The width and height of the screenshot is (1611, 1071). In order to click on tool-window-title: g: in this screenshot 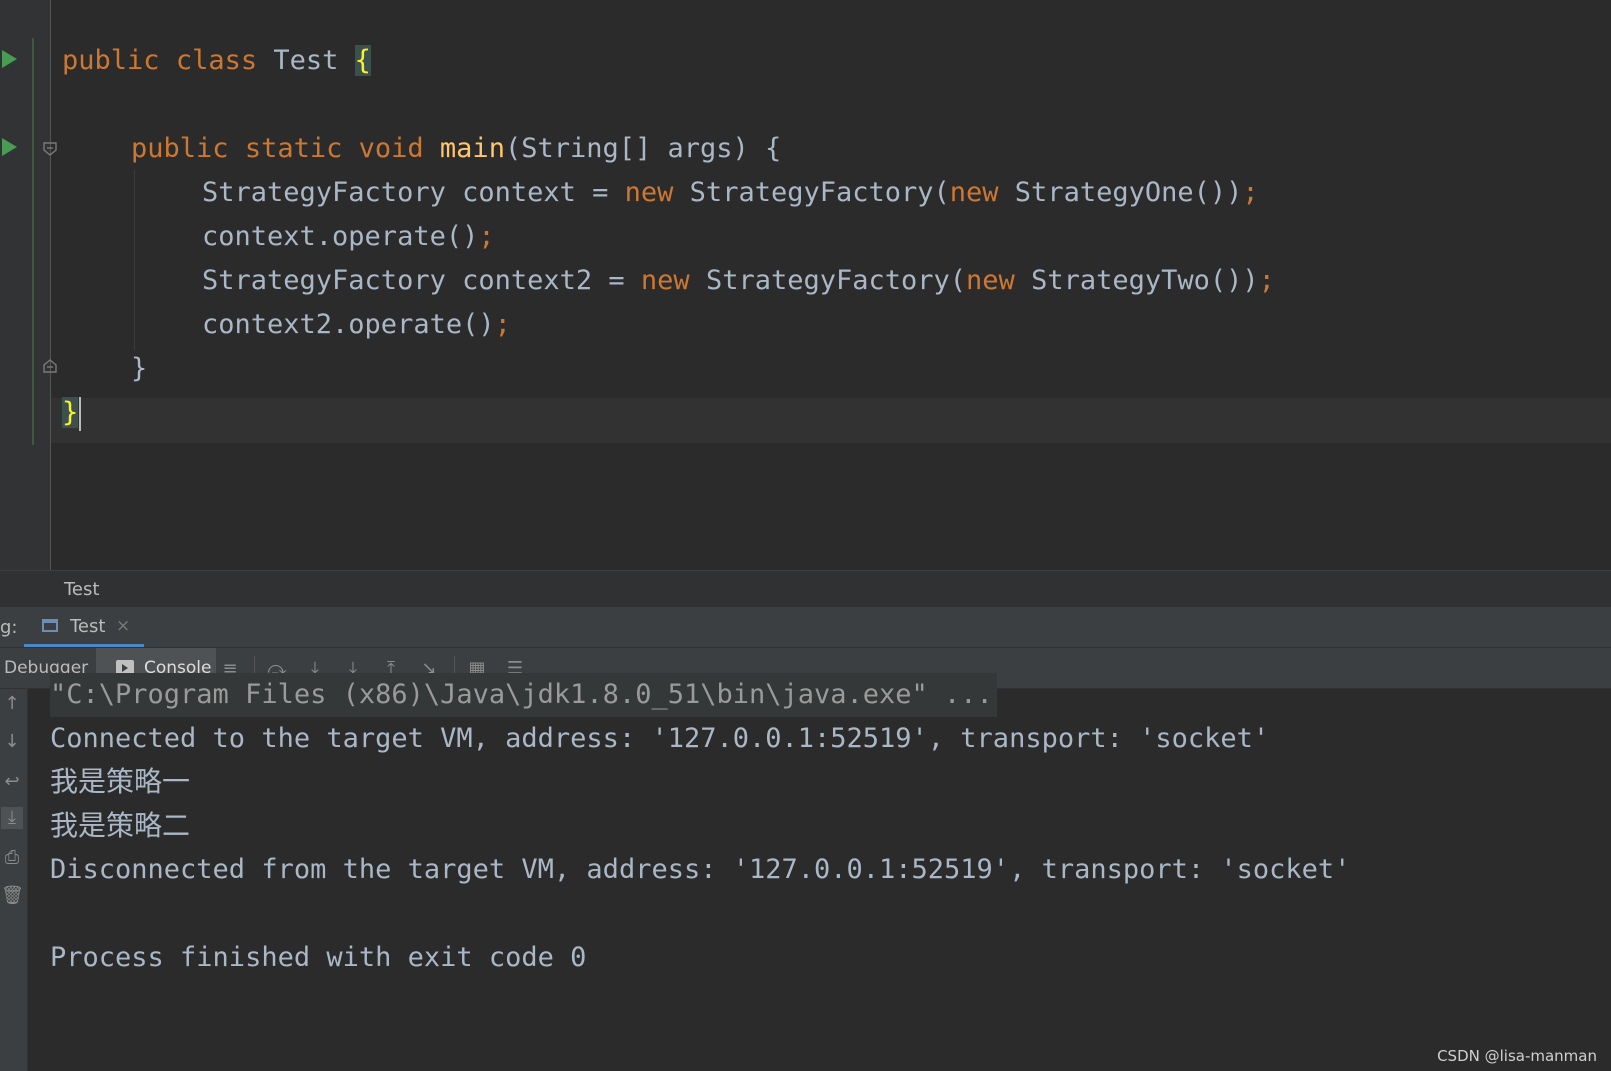, I will do `click(9, 627)`.